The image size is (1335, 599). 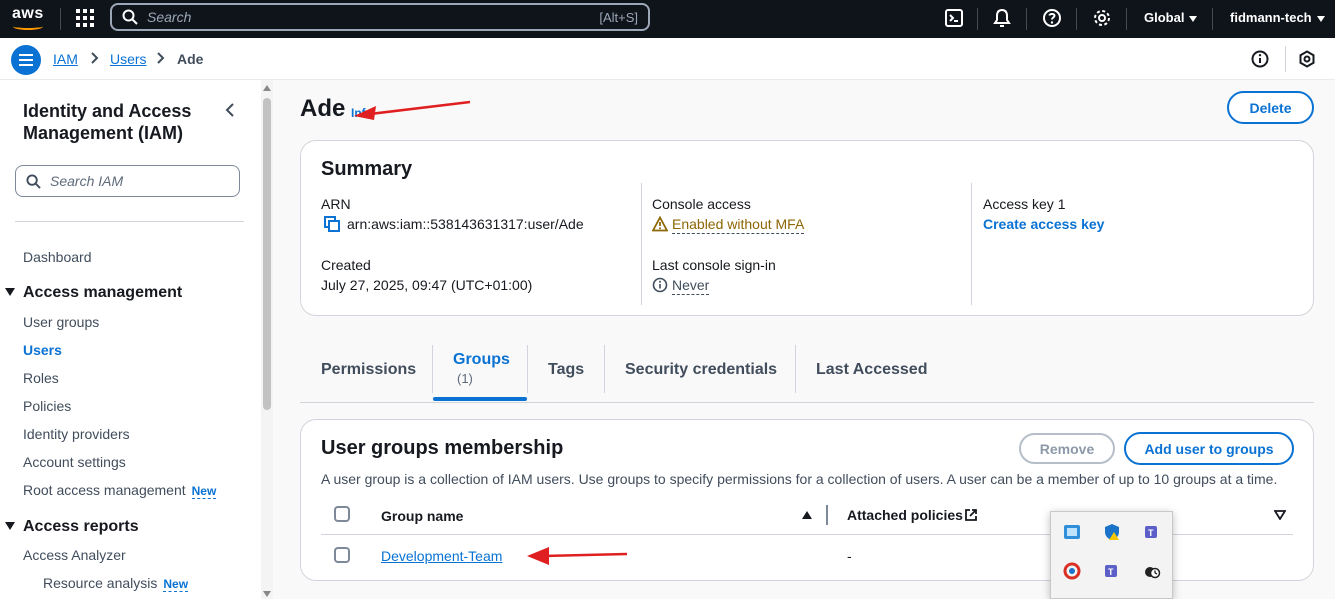 I want to click on hamburger-menu-button, so click(x=26, y=60).